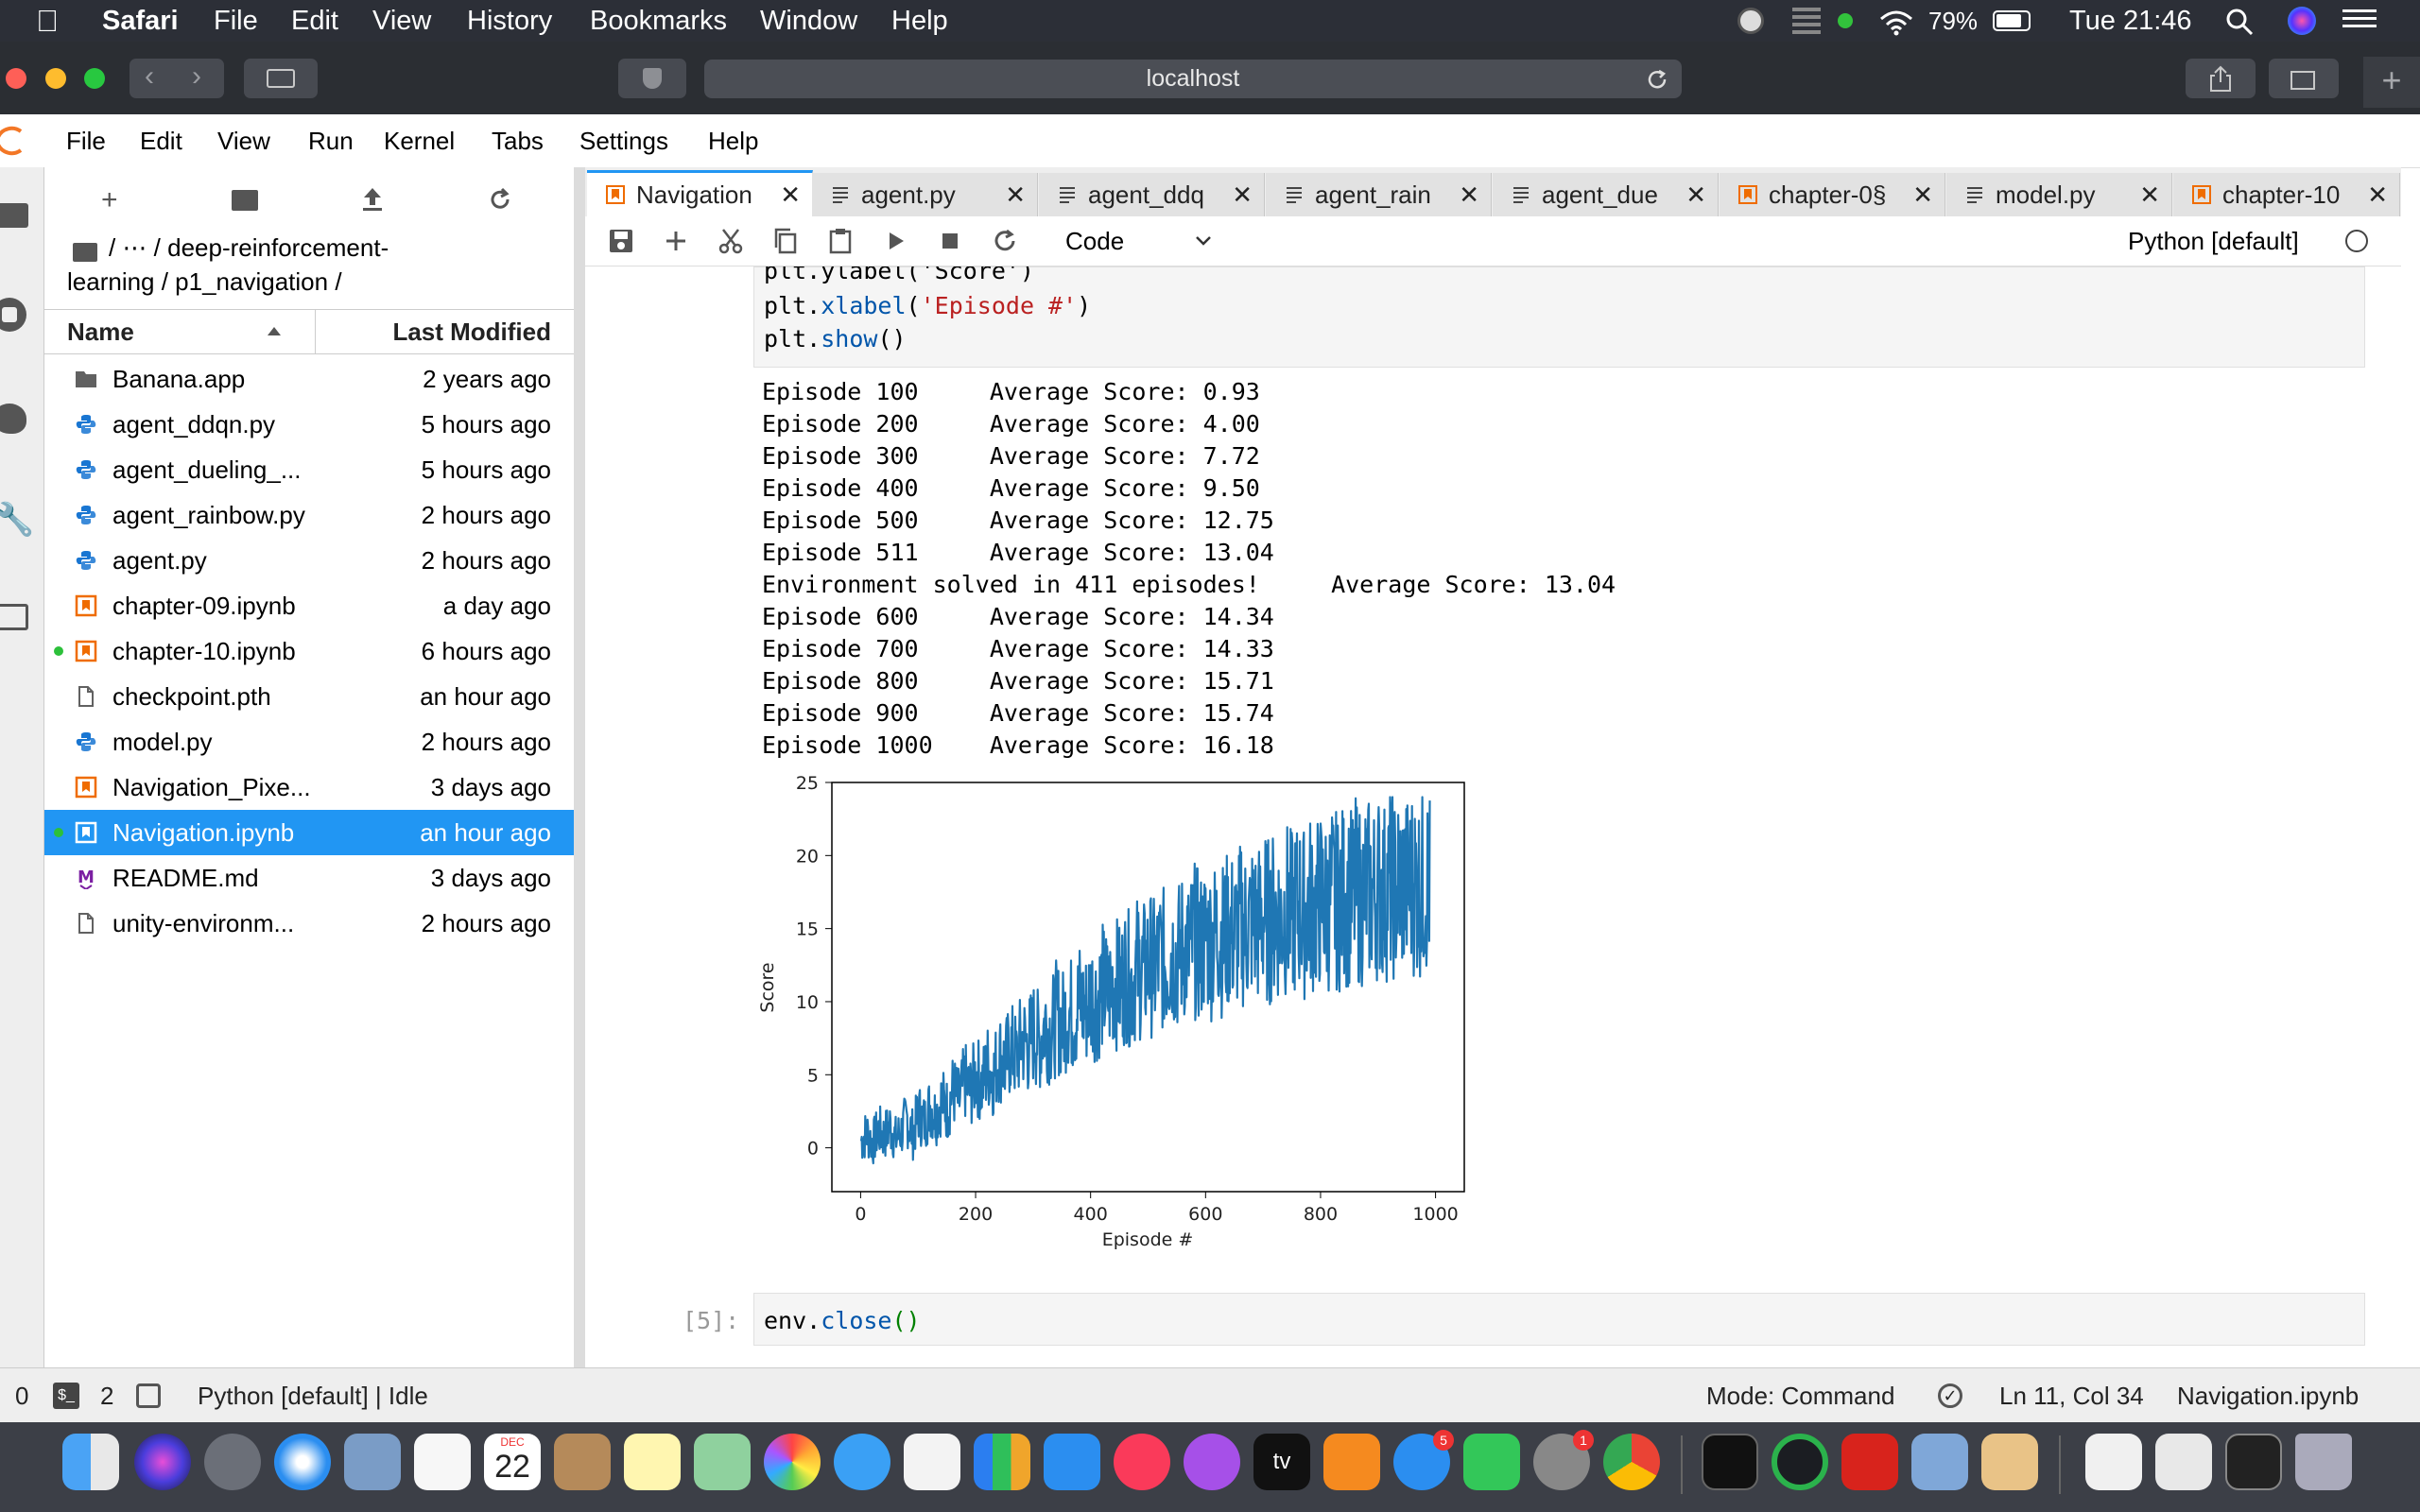  What do you see at coordinates (309, 605) in the screenshot?
I see `file-row: chapter-09.ipynb a day ago` at bounding box center [309, 605].